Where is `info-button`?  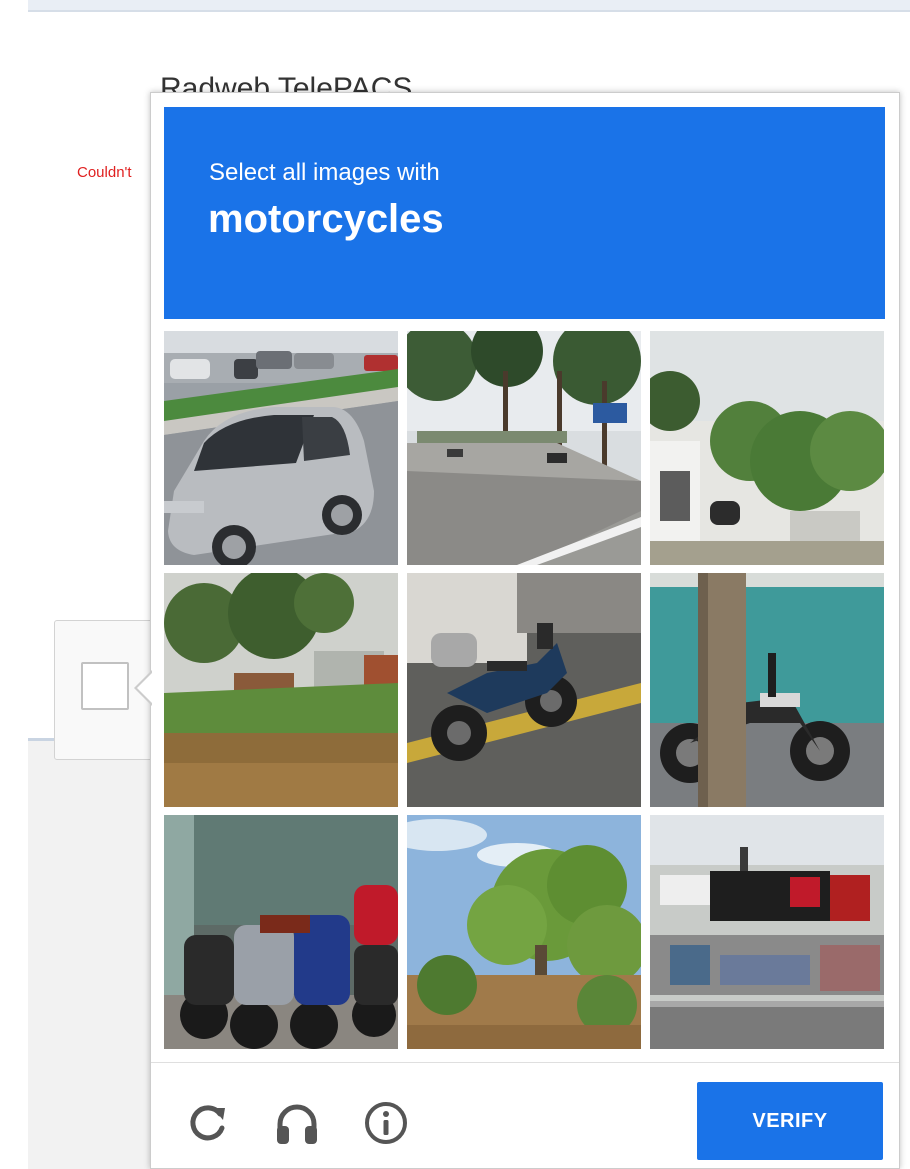 info-button is located at coordinates (386, 1123).